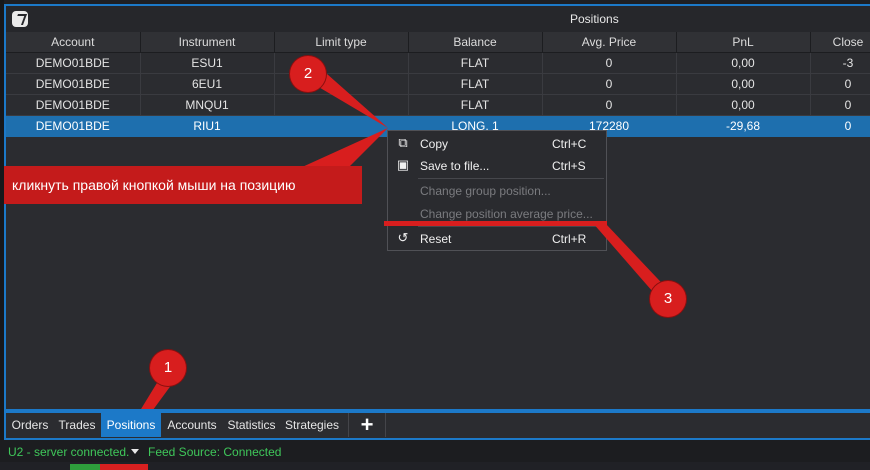  What do you see at coordinates (20, 19) in the screenshot?
I see `app-logo-icon` at bounding box center [20, 19].